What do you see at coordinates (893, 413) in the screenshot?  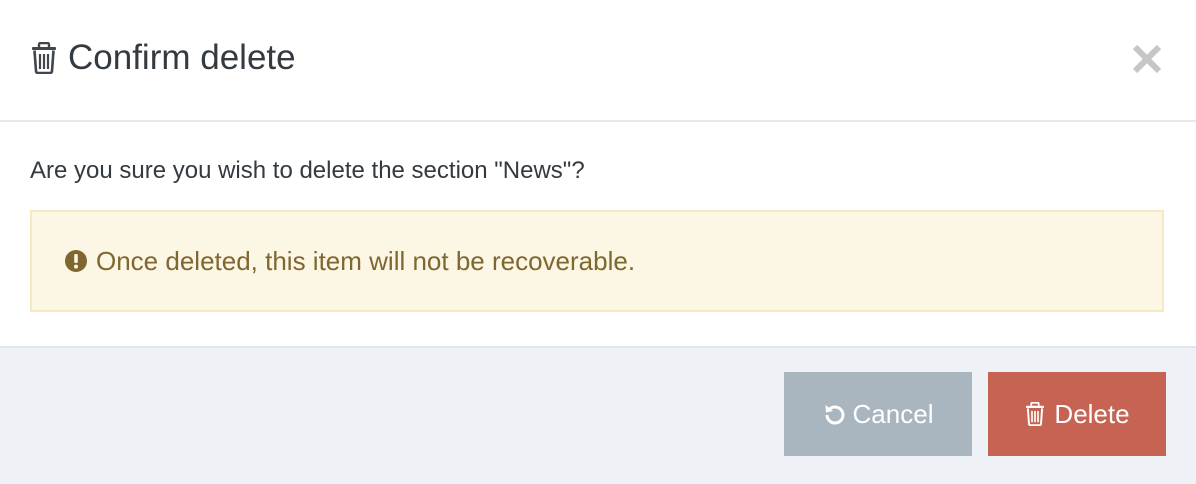 I see `cancel-label: Cancel` at bounding box center [893, 413].